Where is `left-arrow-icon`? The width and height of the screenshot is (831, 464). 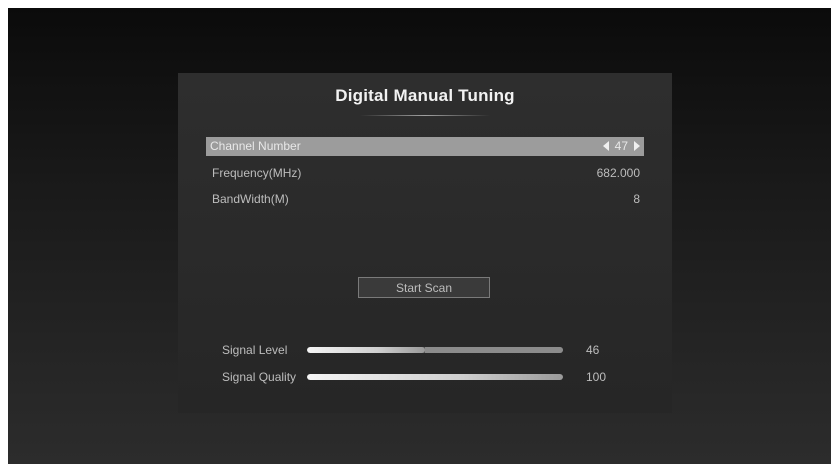
left-arrow-icon is located at coordinates (605, 146).